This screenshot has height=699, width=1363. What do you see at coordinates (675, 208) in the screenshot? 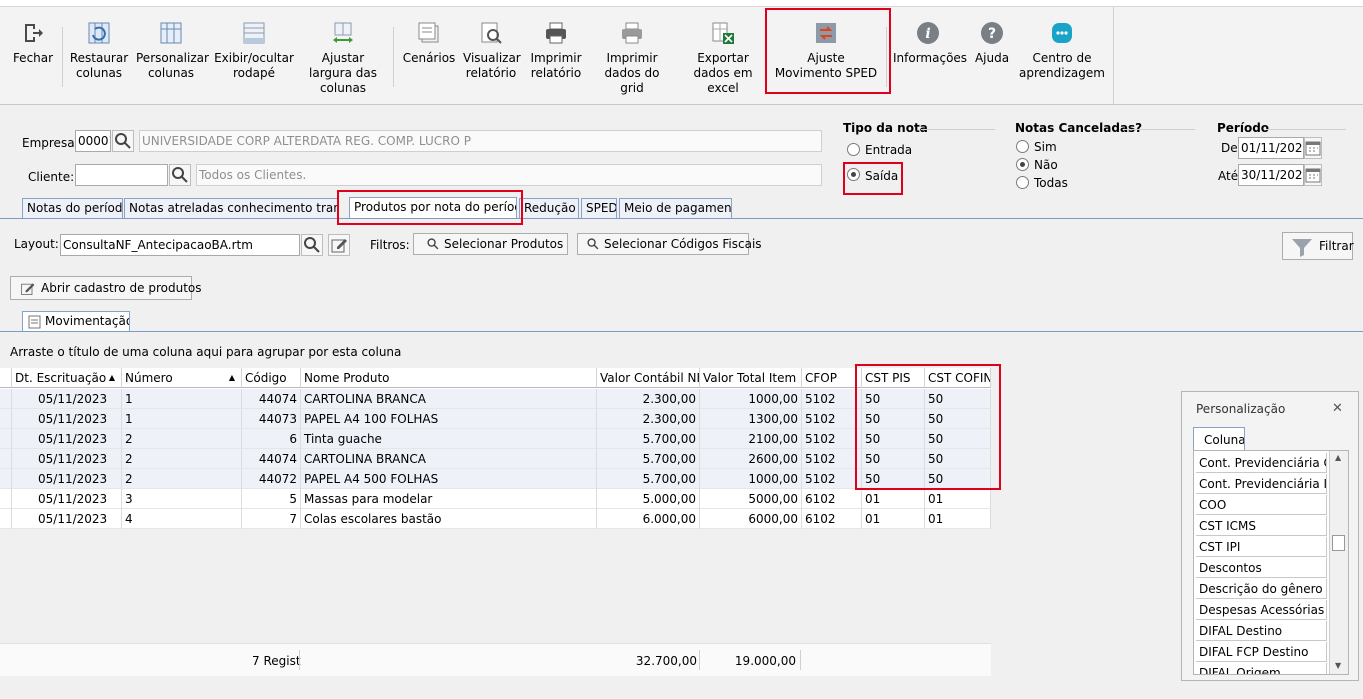
I see `tab-meio-pagamento: Meio de pagamento` at bounding box center [675, 208].